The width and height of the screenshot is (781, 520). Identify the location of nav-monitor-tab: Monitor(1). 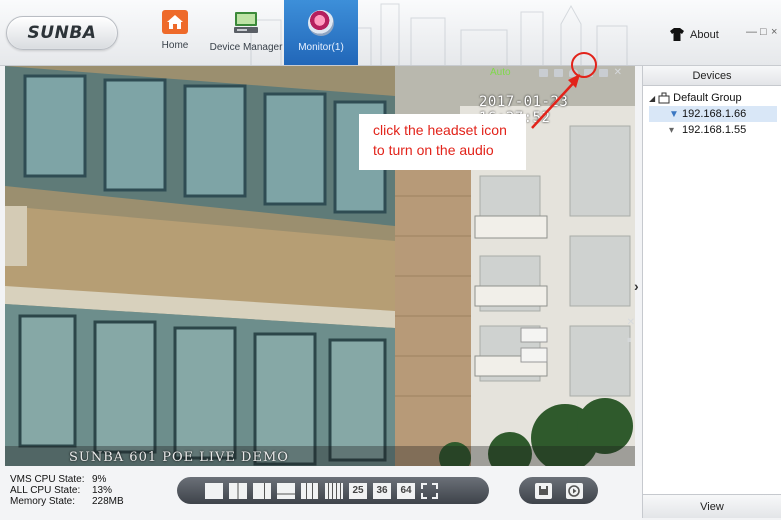
(321, 32).